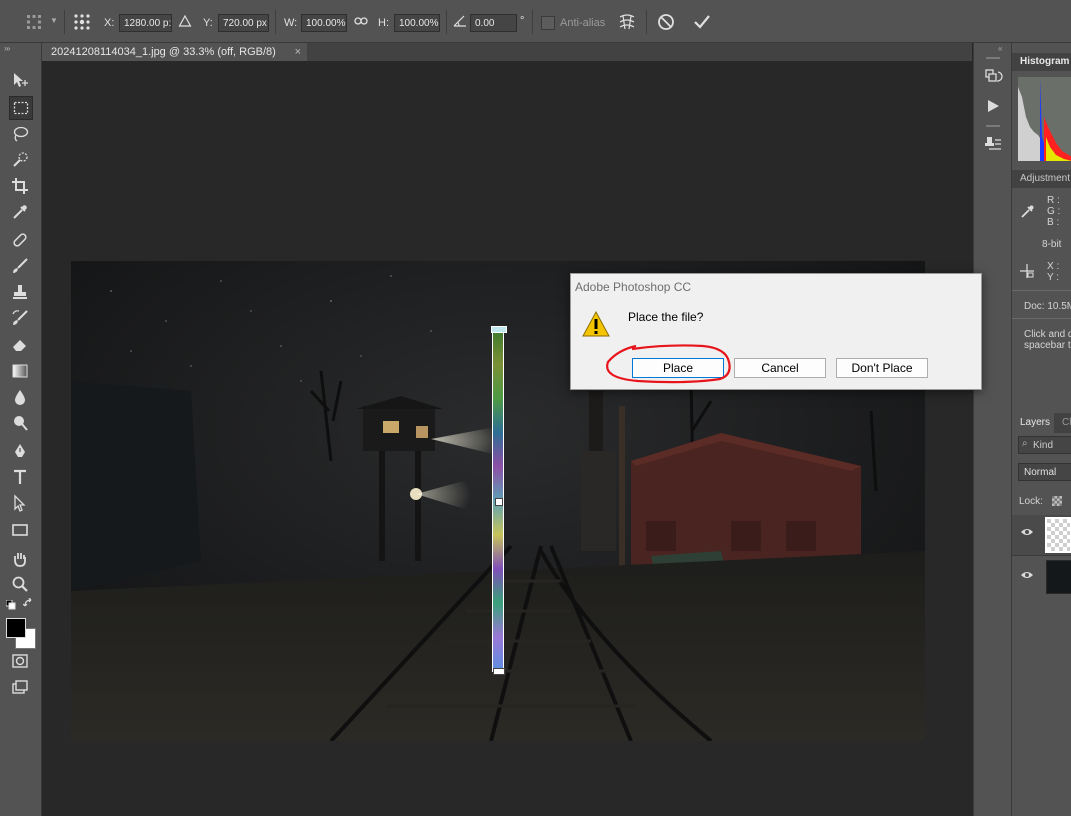 The image size is (1071, 816). Describe the element at coordinates (361, 22) in the screenshot. I see `link-icon` at that location.